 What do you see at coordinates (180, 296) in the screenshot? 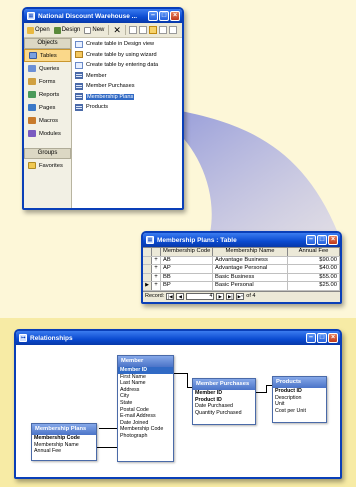
I see `previous-record-button: ◀` at bounding box center [180, 296].